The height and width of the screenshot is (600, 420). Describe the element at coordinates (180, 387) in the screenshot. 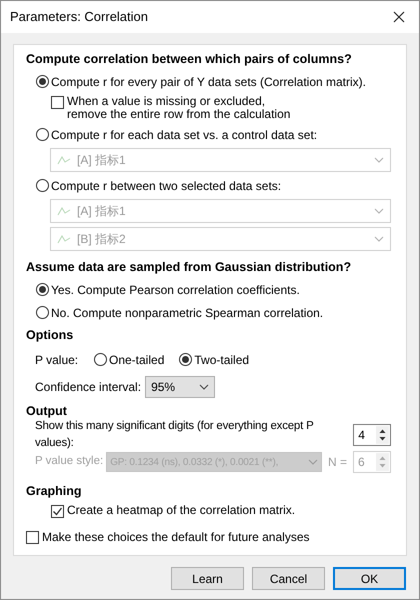

I see `confidence-interval-dropdown: 95%` at that location.